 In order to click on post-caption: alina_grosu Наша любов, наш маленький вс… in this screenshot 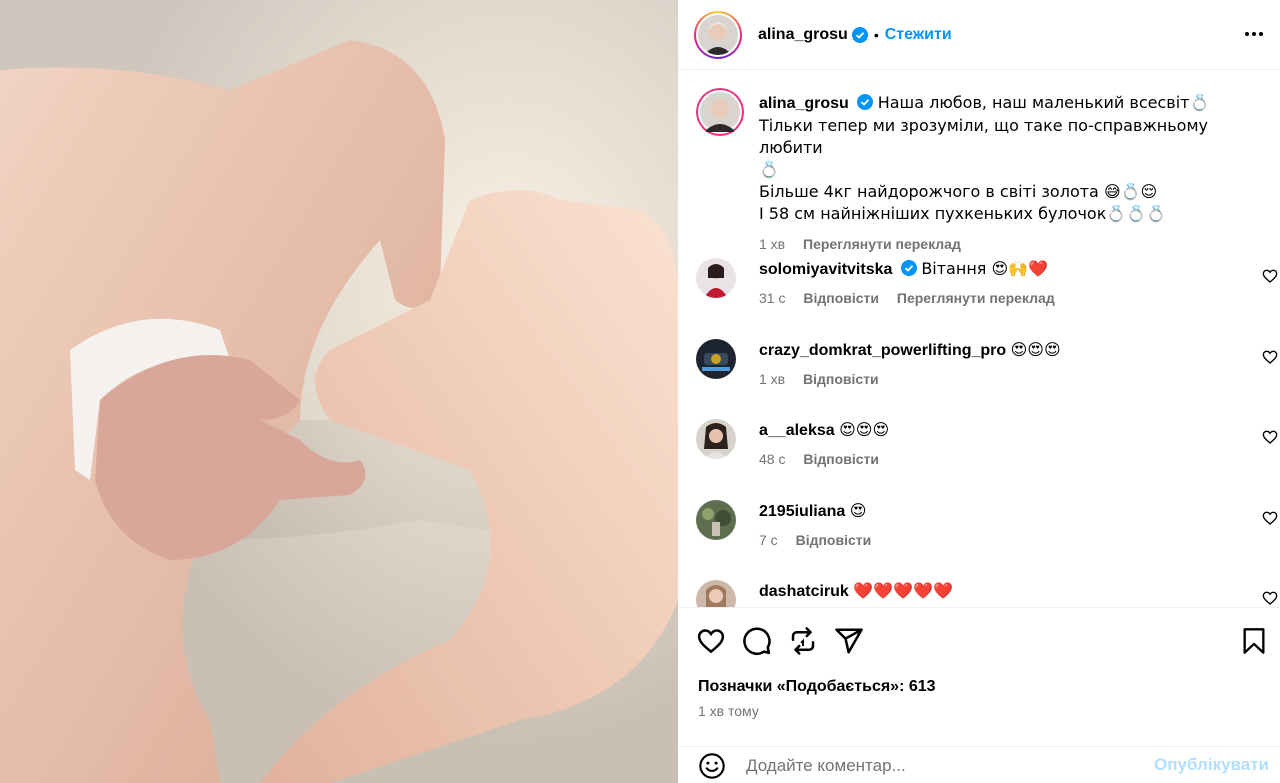, I will do `click(981, 170)`.